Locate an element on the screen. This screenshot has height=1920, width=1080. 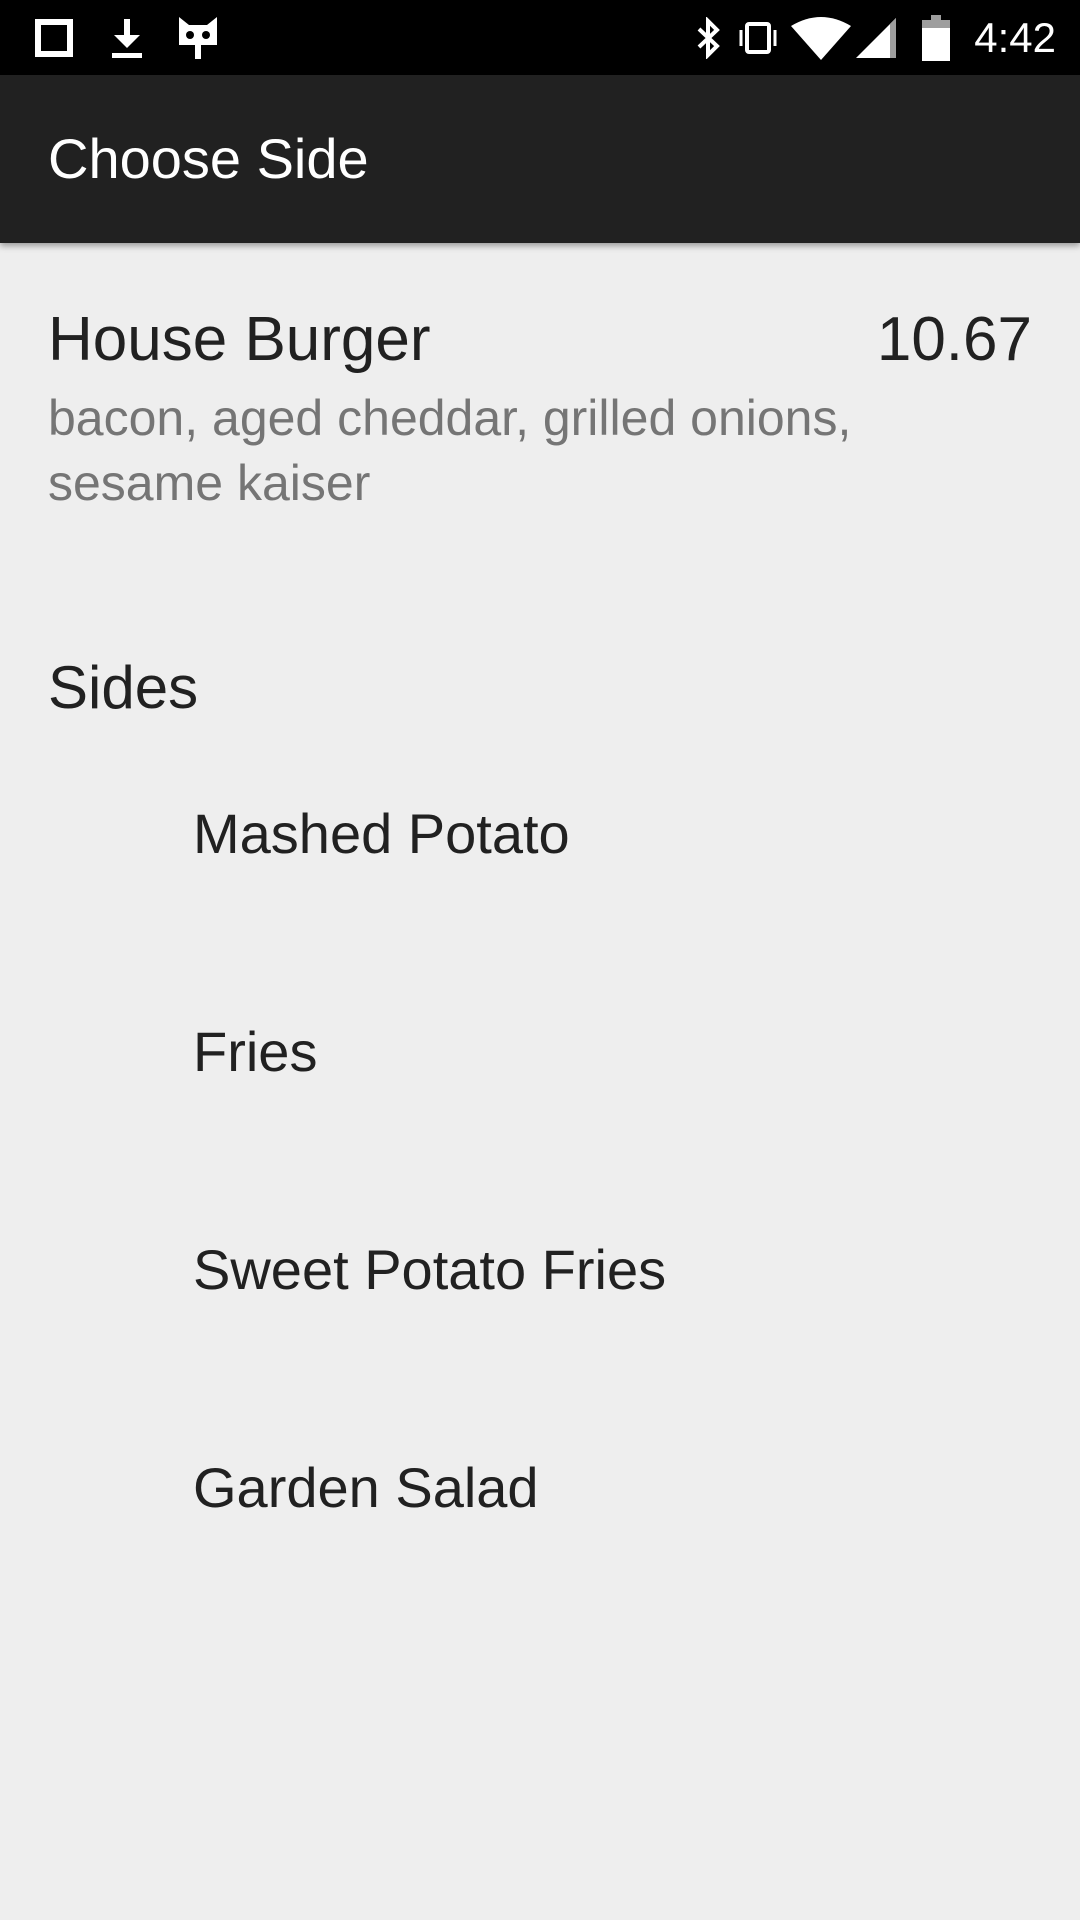
sides-section-title: Sides is located at coordinates (123, 687).